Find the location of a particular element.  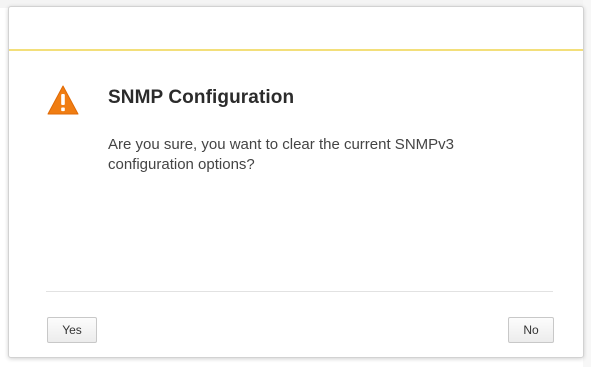

yes-button: Yes is located at coordinates (72, 330).